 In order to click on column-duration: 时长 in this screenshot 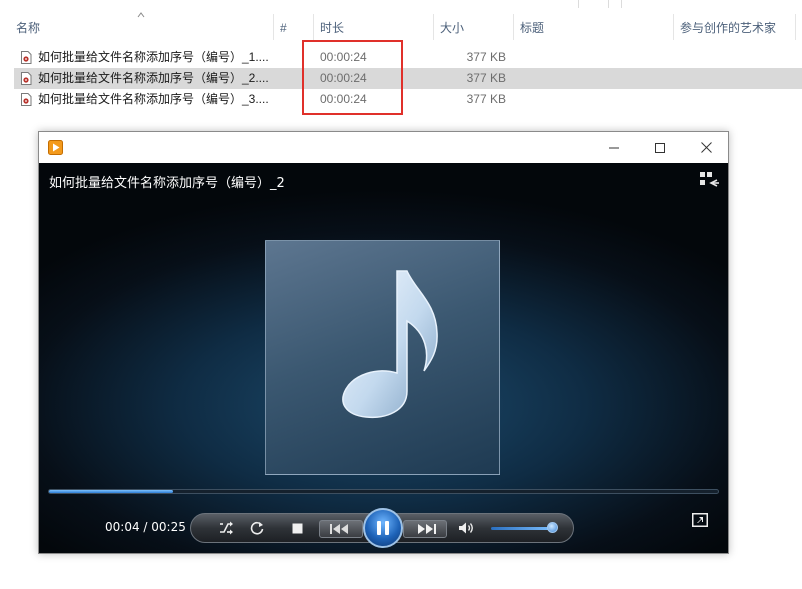, I will do `click(374, 19)`.